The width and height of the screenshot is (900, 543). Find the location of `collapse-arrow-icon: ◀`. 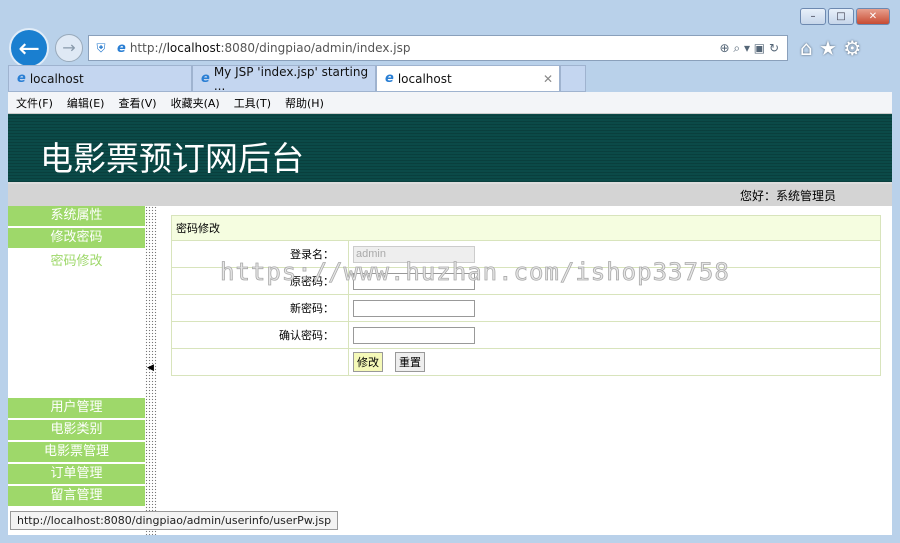

collapse-arrow-icon: ◀ is located at coordinates (150, 368).